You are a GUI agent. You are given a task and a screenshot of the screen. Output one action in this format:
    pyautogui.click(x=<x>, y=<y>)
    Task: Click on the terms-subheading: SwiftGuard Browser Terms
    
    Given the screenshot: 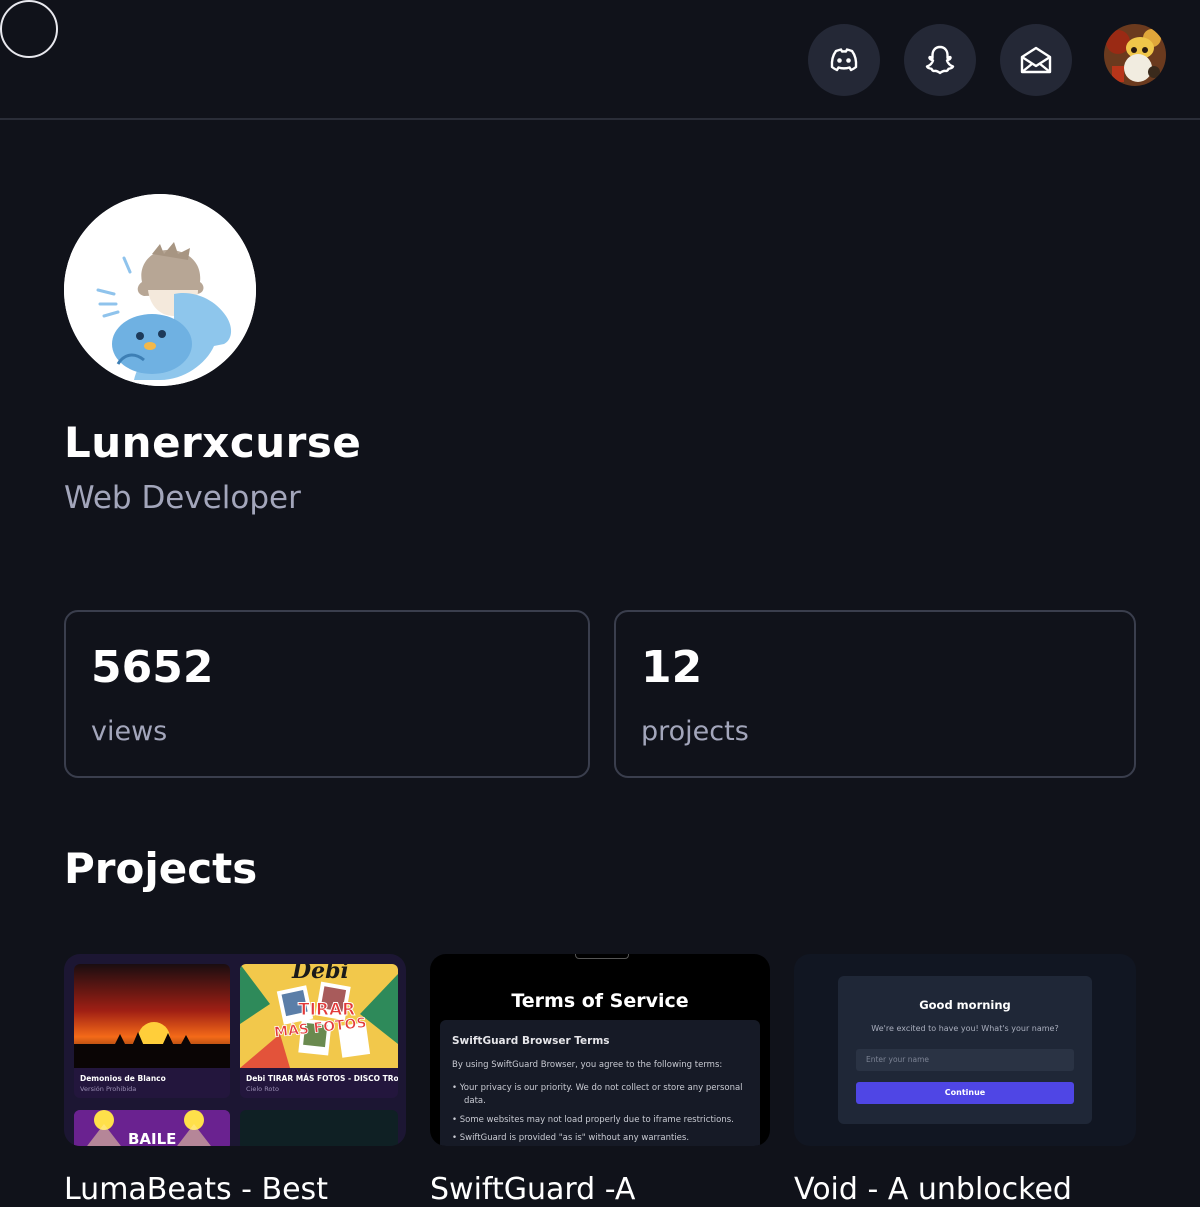 What is the action you would take?
    pyautogui.click(x=531, y=1041)
    